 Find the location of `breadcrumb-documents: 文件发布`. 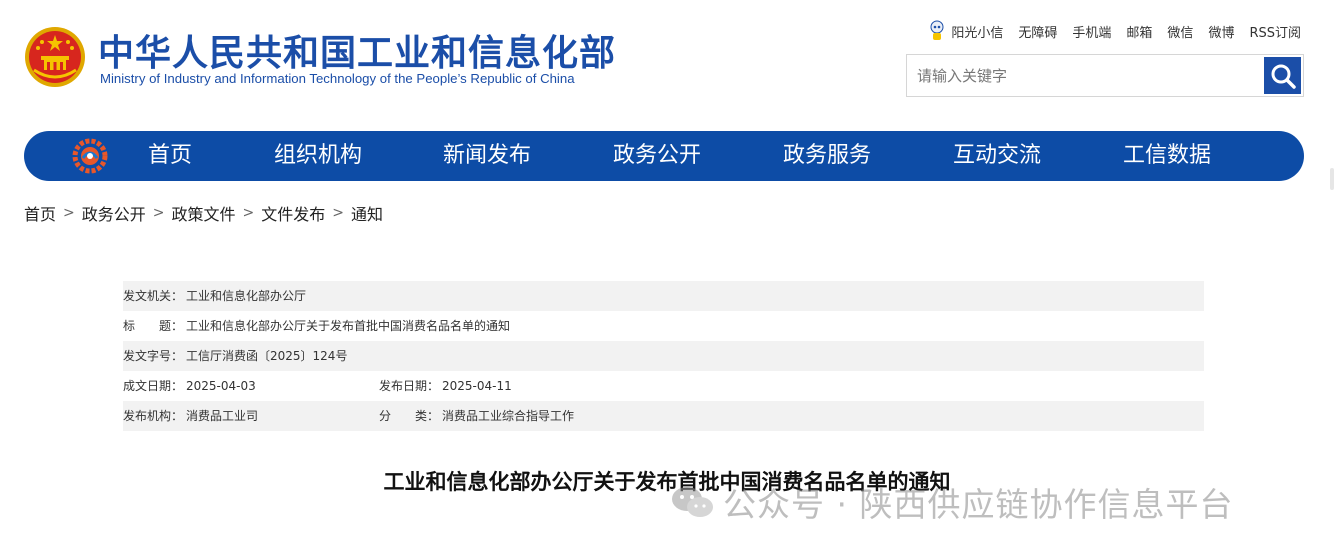

breadcrumb-documents: 文件发布 is located at coordinates (293, 213).